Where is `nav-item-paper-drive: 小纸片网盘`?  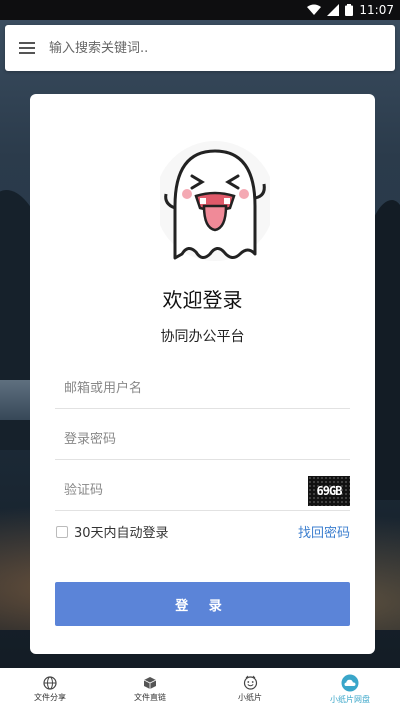
nav-item-paper-drive: 小纸片网盘 is located at coordinates (350, 689).